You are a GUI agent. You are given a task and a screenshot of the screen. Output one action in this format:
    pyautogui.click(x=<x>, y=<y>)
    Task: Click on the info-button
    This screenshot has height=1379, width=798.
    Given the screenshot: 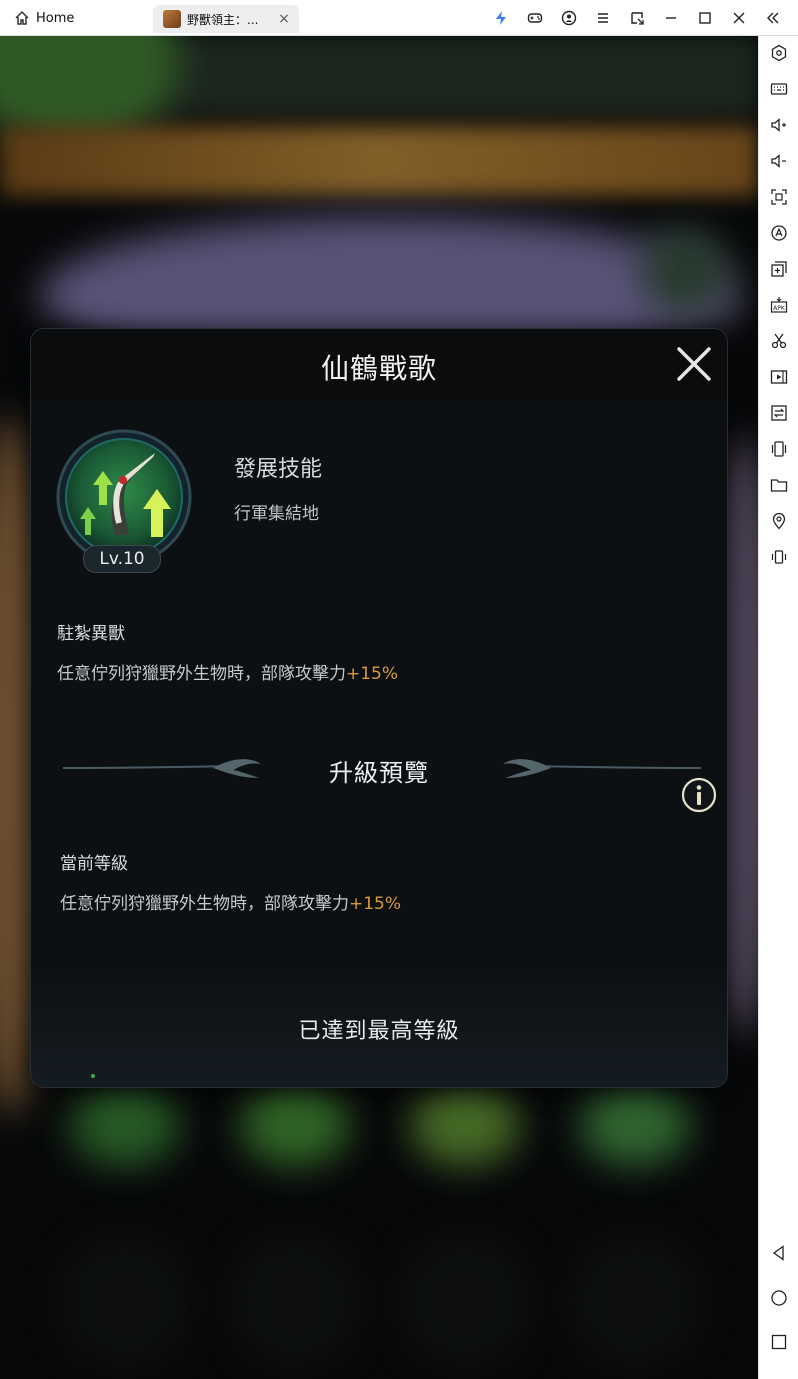 What is the action you would take?
    pyautogui.click(x=699, y=795)
    